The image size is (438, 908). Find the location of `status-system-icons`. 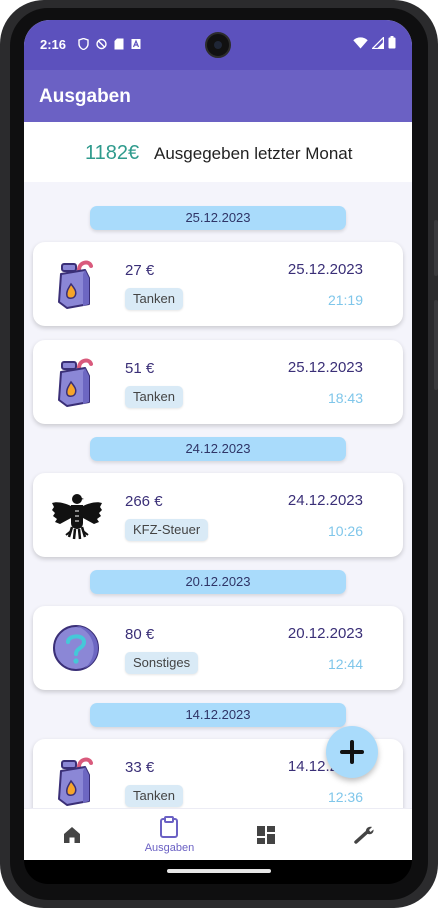

status-system-icons is located at coordinates (374, 42).